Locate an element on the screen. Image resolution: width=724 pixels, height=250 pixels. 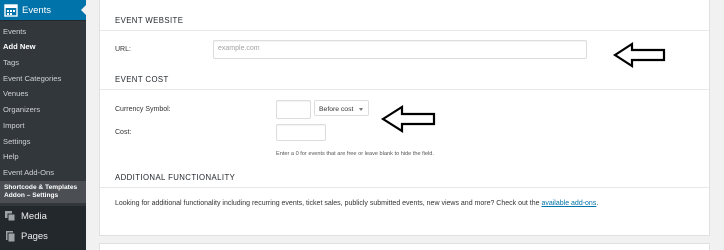
cost-input is located at coordinates (301, 132).